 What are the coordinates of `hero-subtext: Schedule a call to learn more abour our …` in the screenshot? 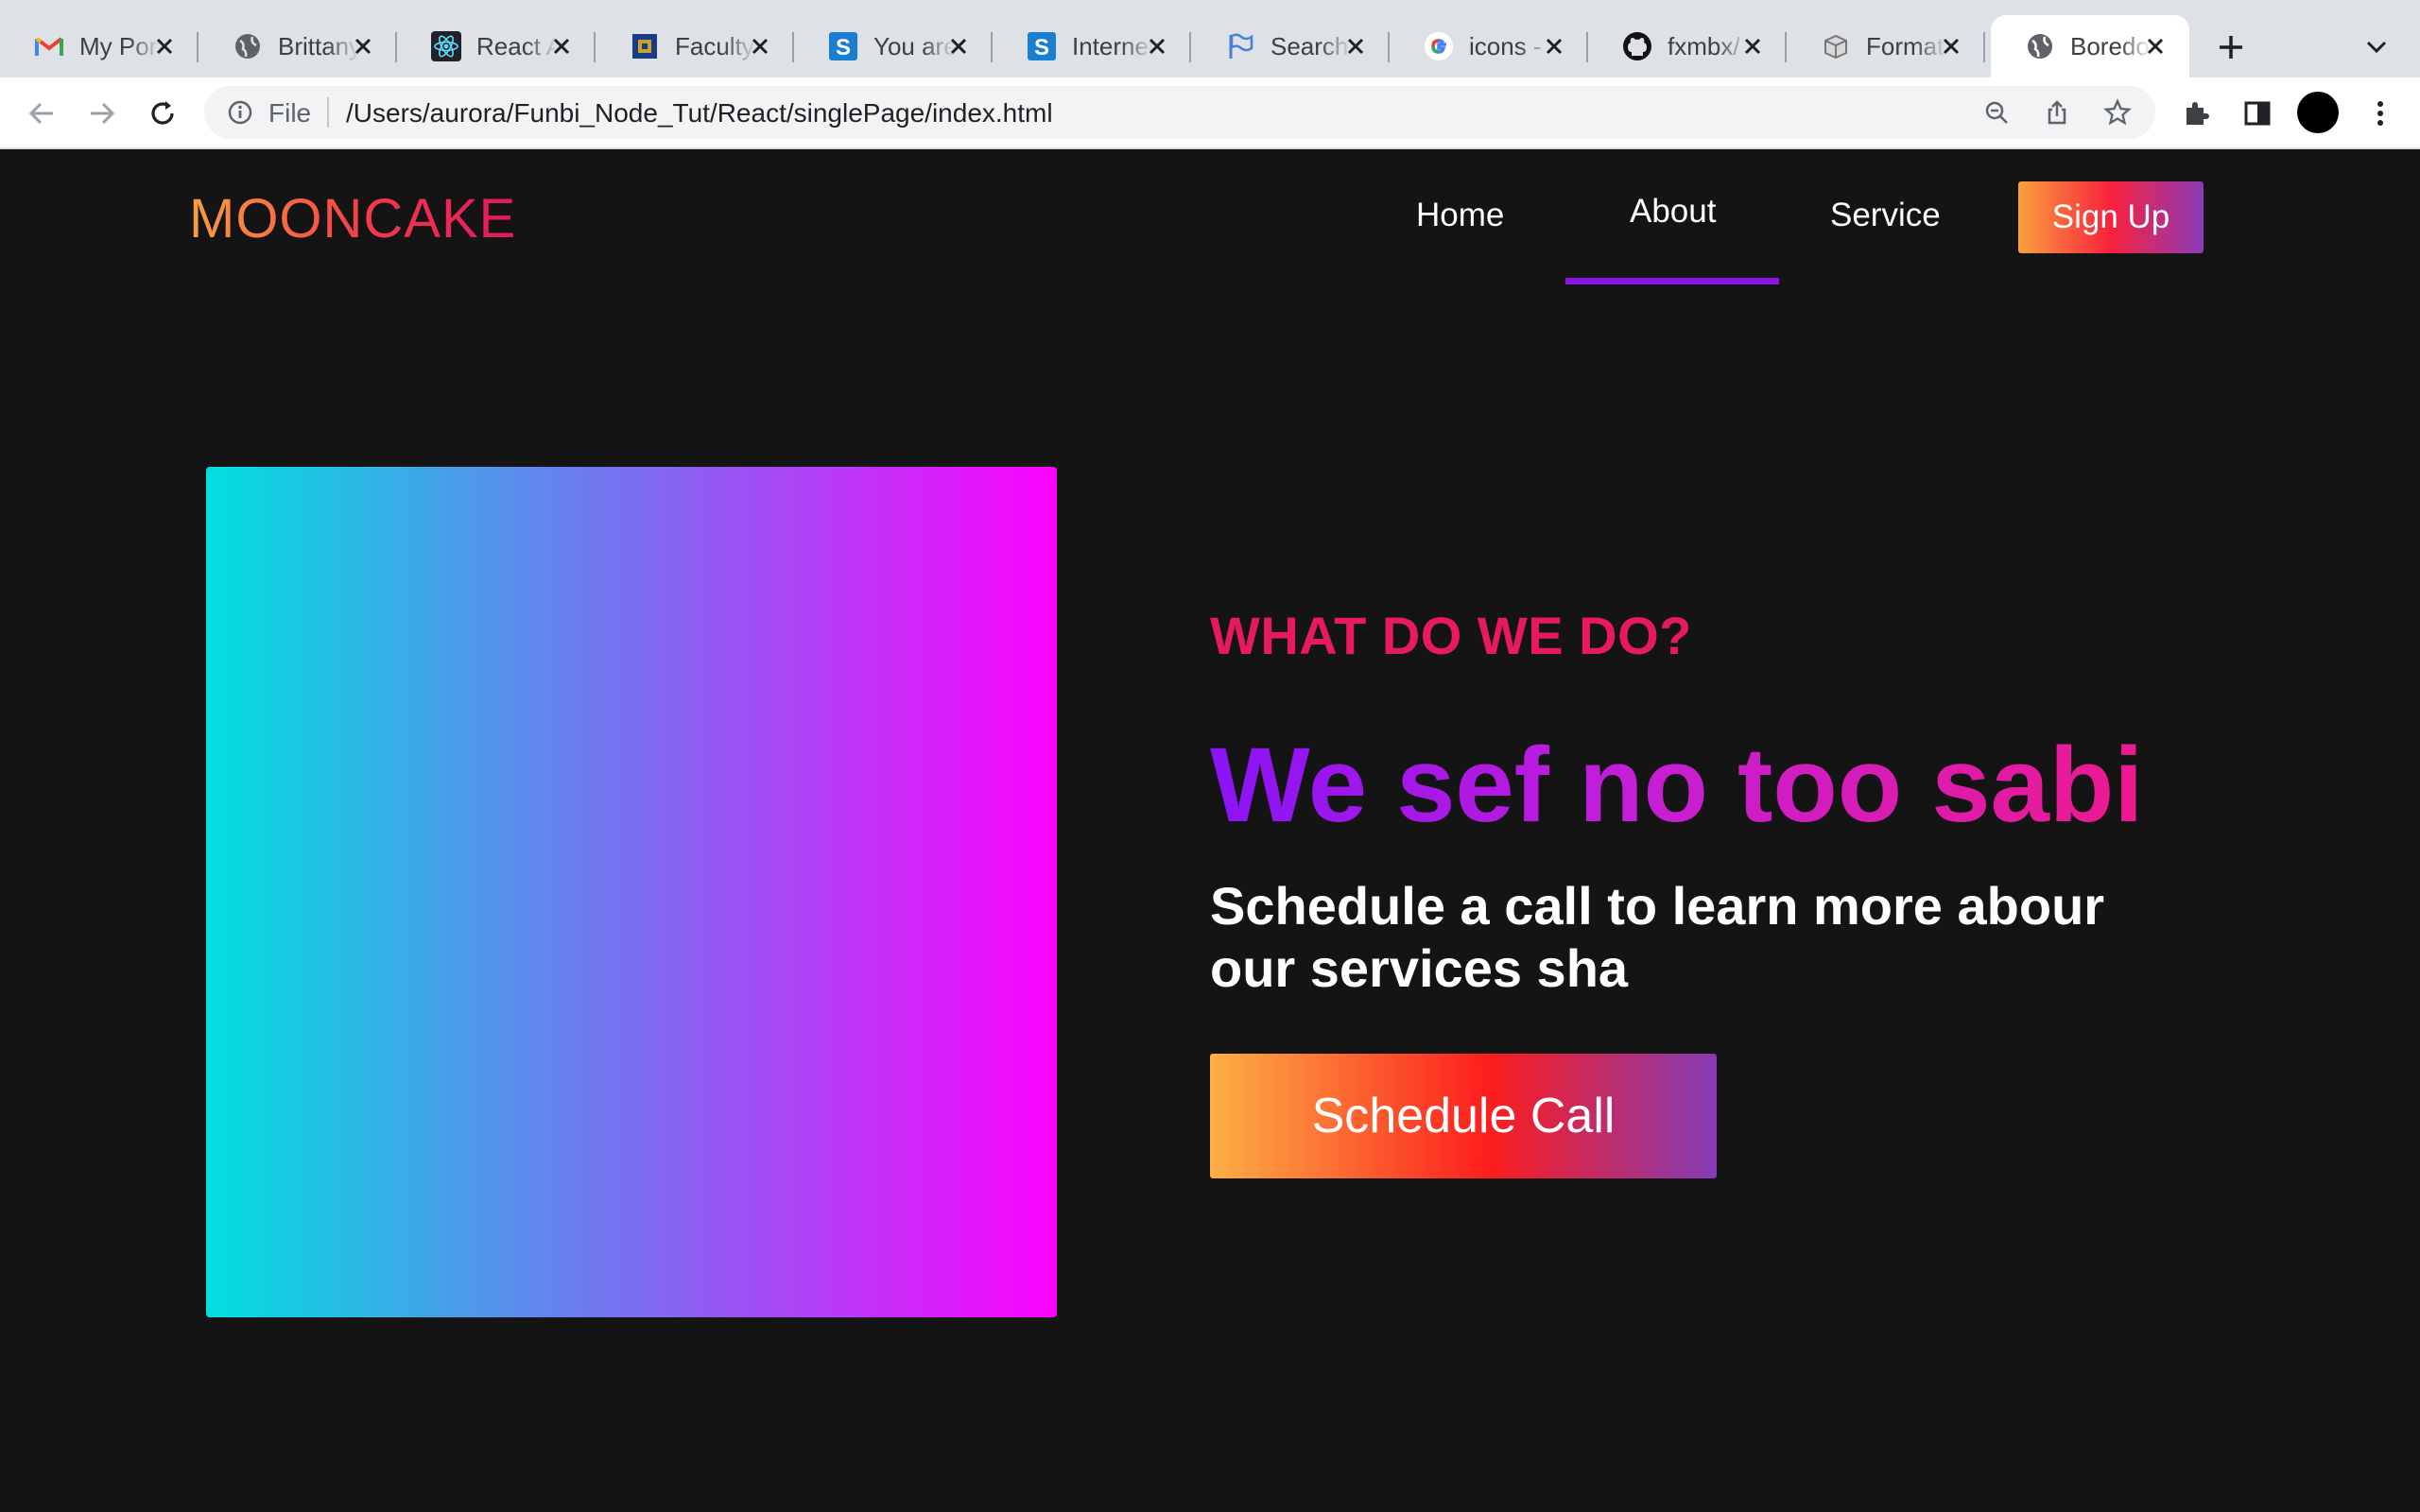 It's located at (1658, 937).